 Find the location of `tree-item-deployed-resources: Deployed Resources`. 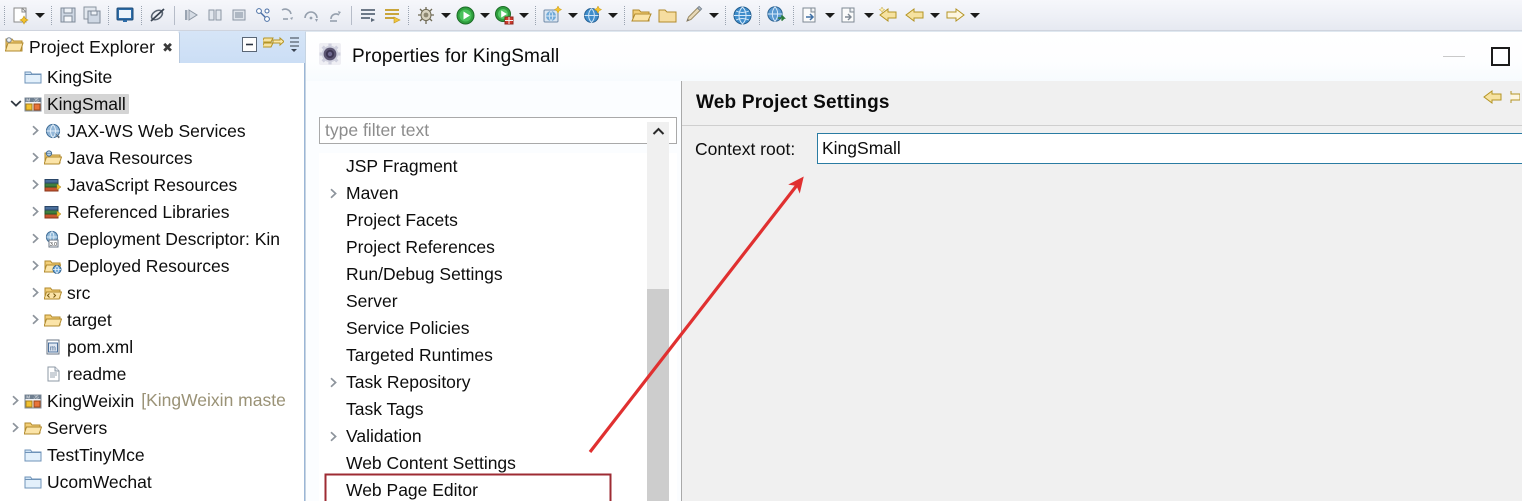

tree-item-deployed-resources: Deployed Resources is located at coordinates (152, 265).